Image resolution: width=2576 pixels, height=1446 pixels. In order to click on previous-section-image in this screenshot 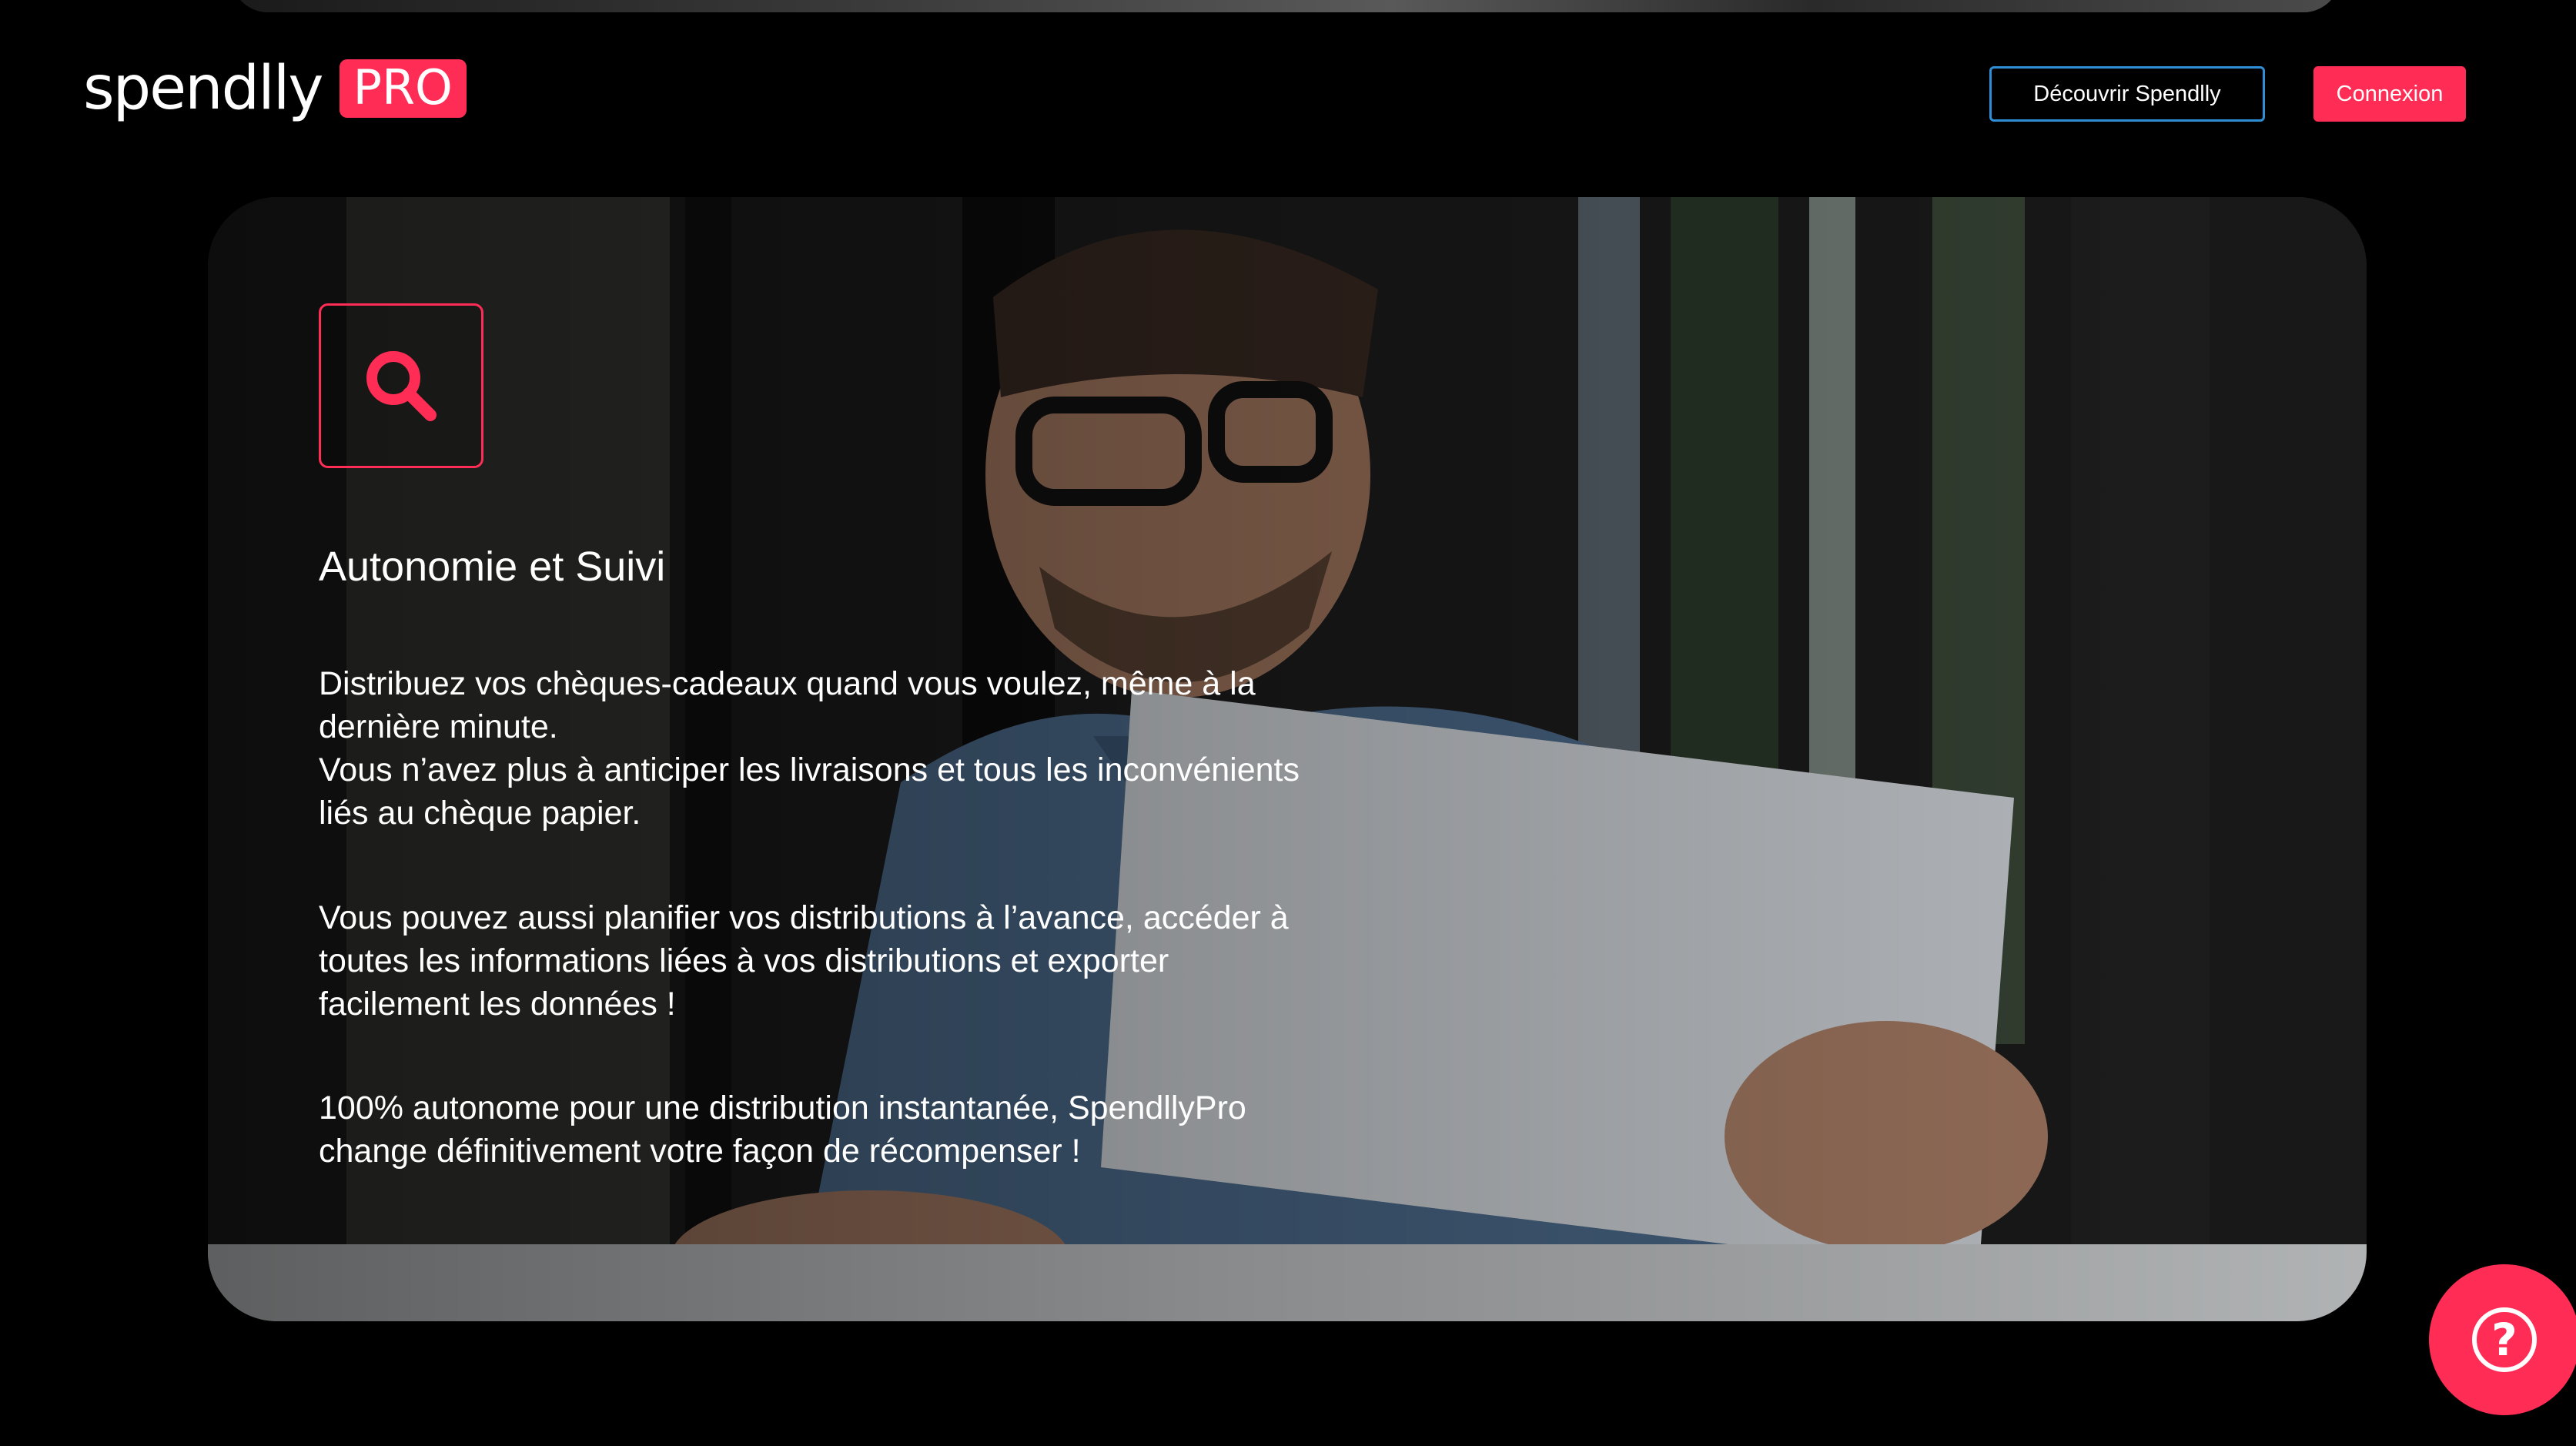, I will do `click(1286, 6)`.